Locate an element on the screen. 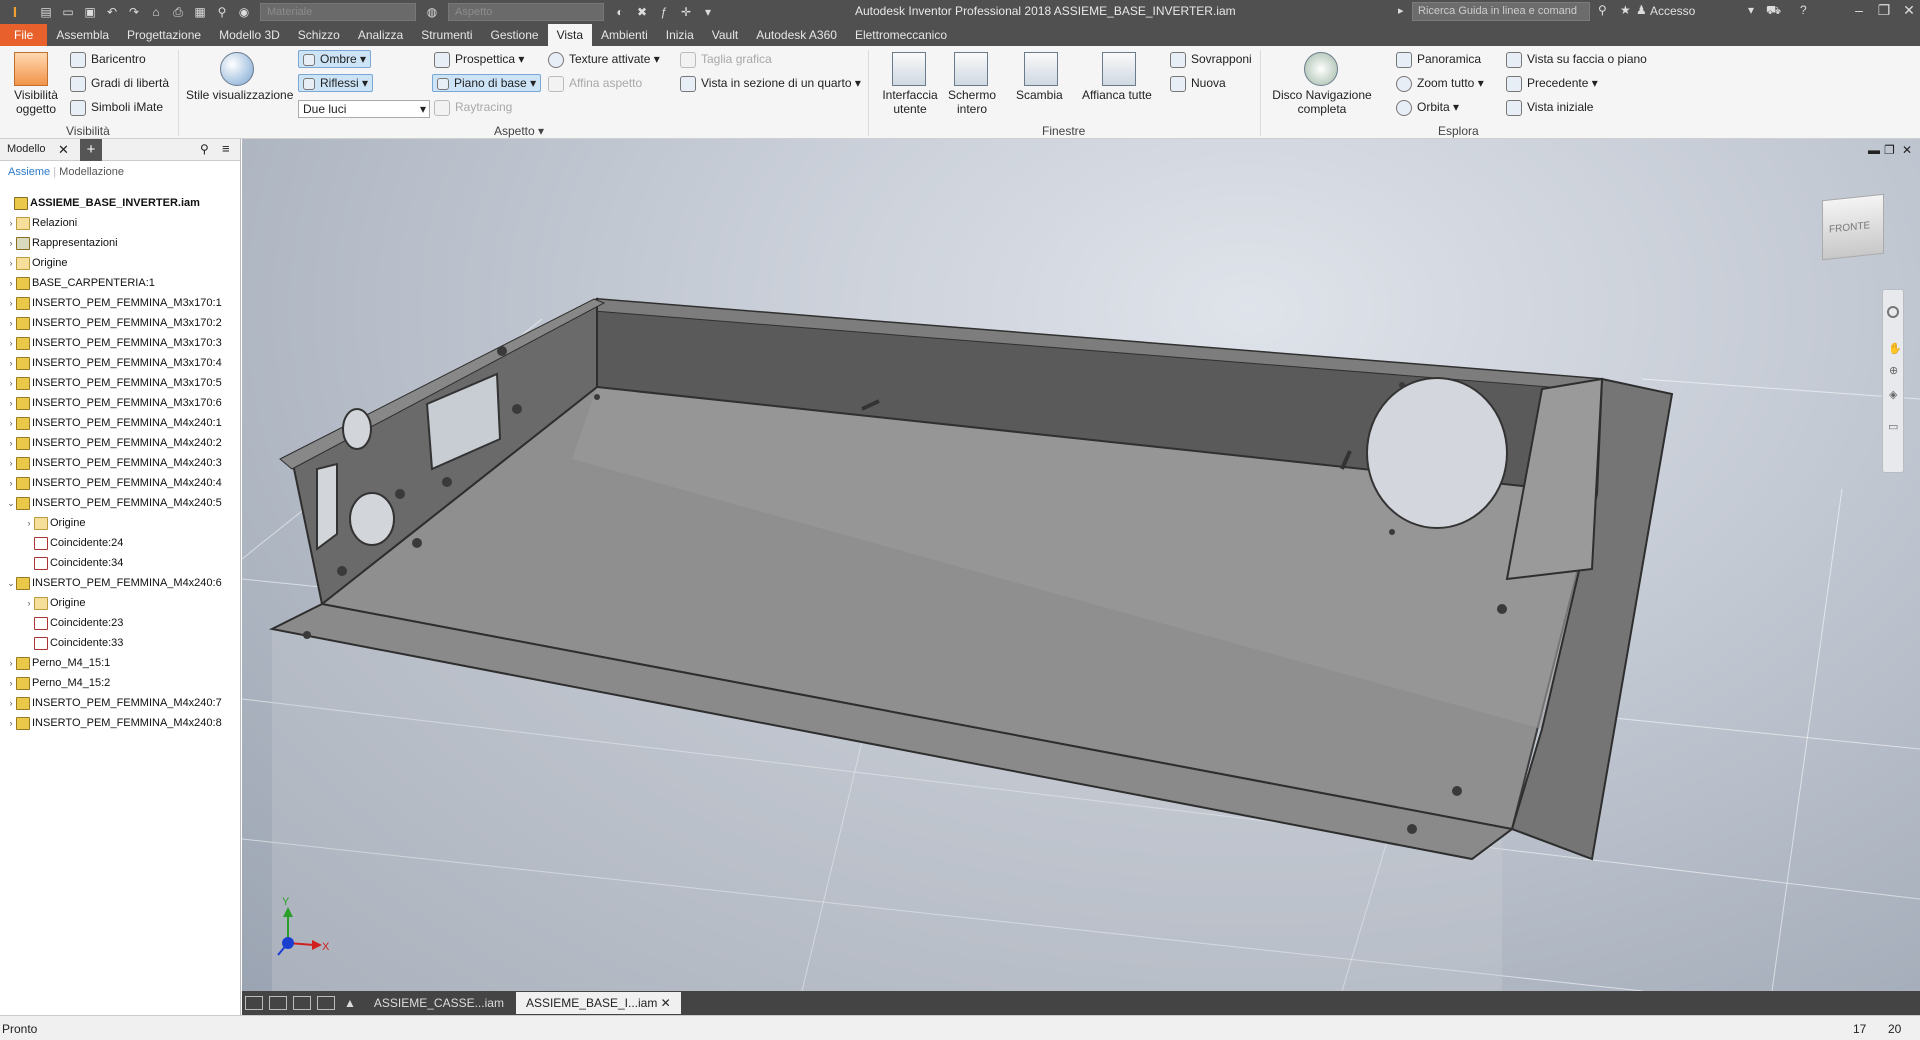  tree-node: › INSERTO_PEM_FEMMINA_M3x170:1 is located at coordinates (120, 303).